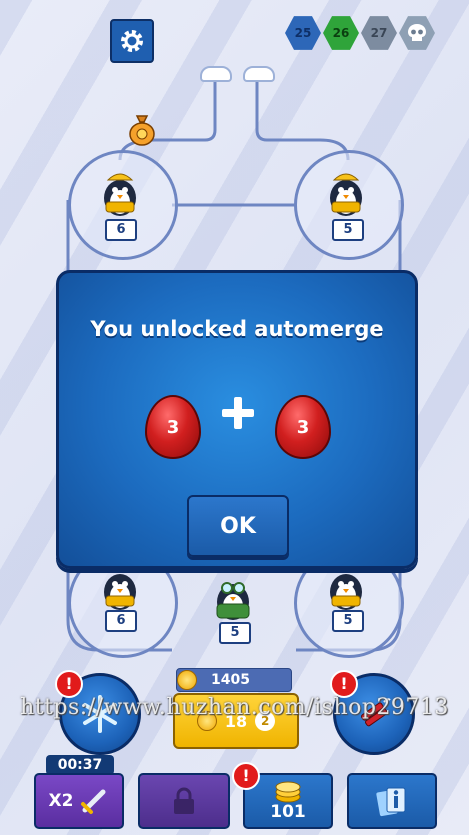  Describe the element at coordinates (346, 588) in the screenshot. I see `penguin-unit-bottom-right` at that location.